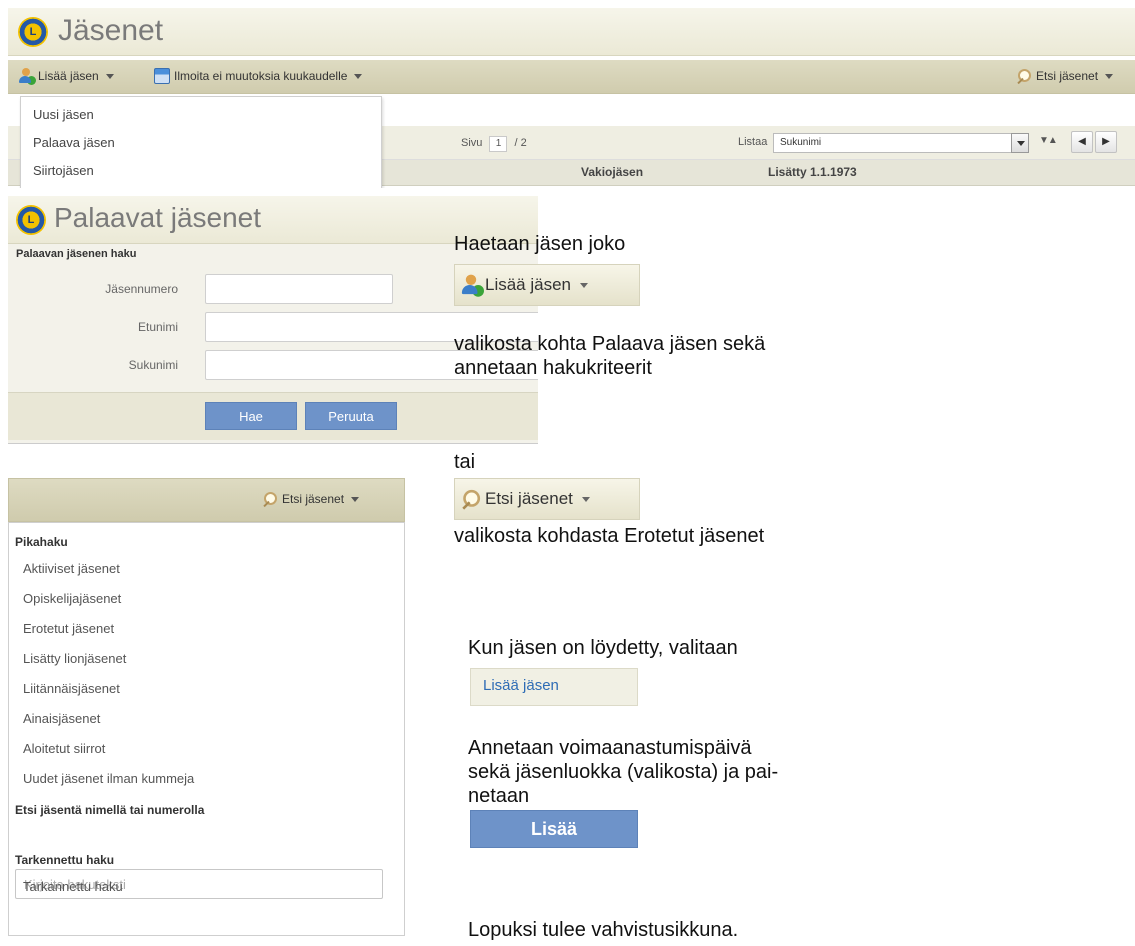 The width and height of the screenshot is (1135, 946). What do you see at coordinates (554, 829) in the screenshot?
I see `lisaa-button-example: Lisää` at bounding box center [554, 829].